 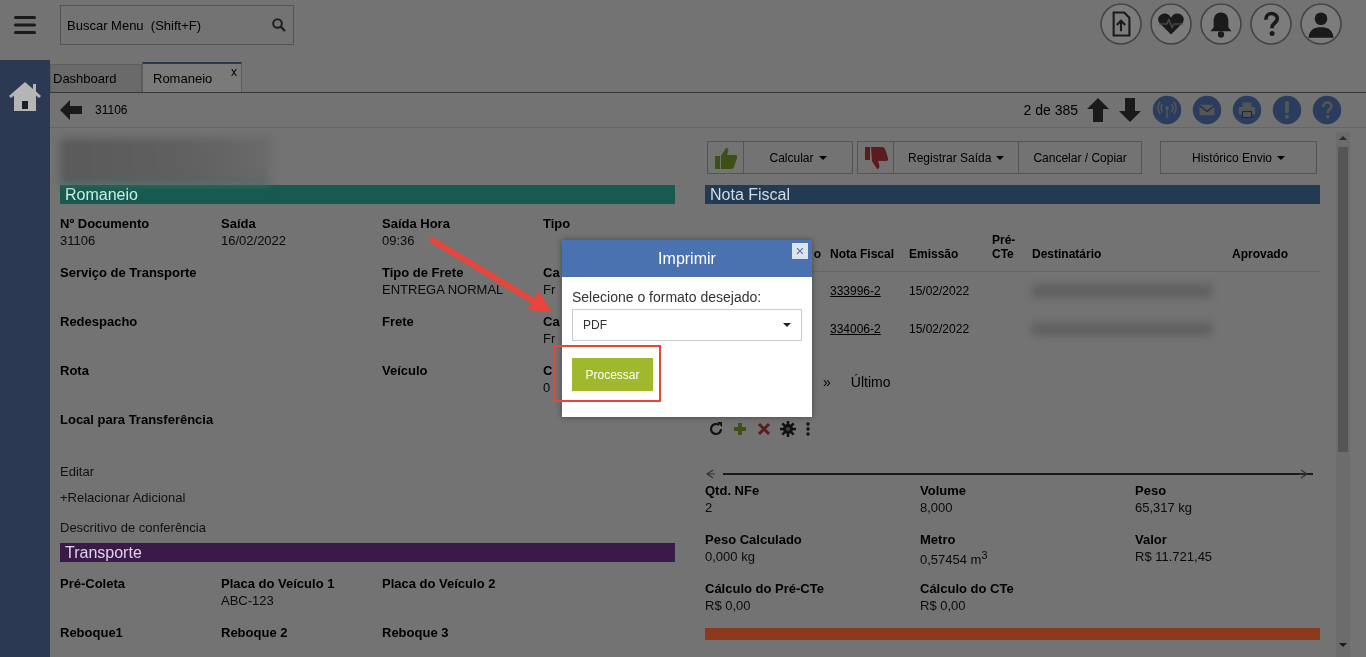 I want to click on process-button: Processar, so click(x=612, y=374).